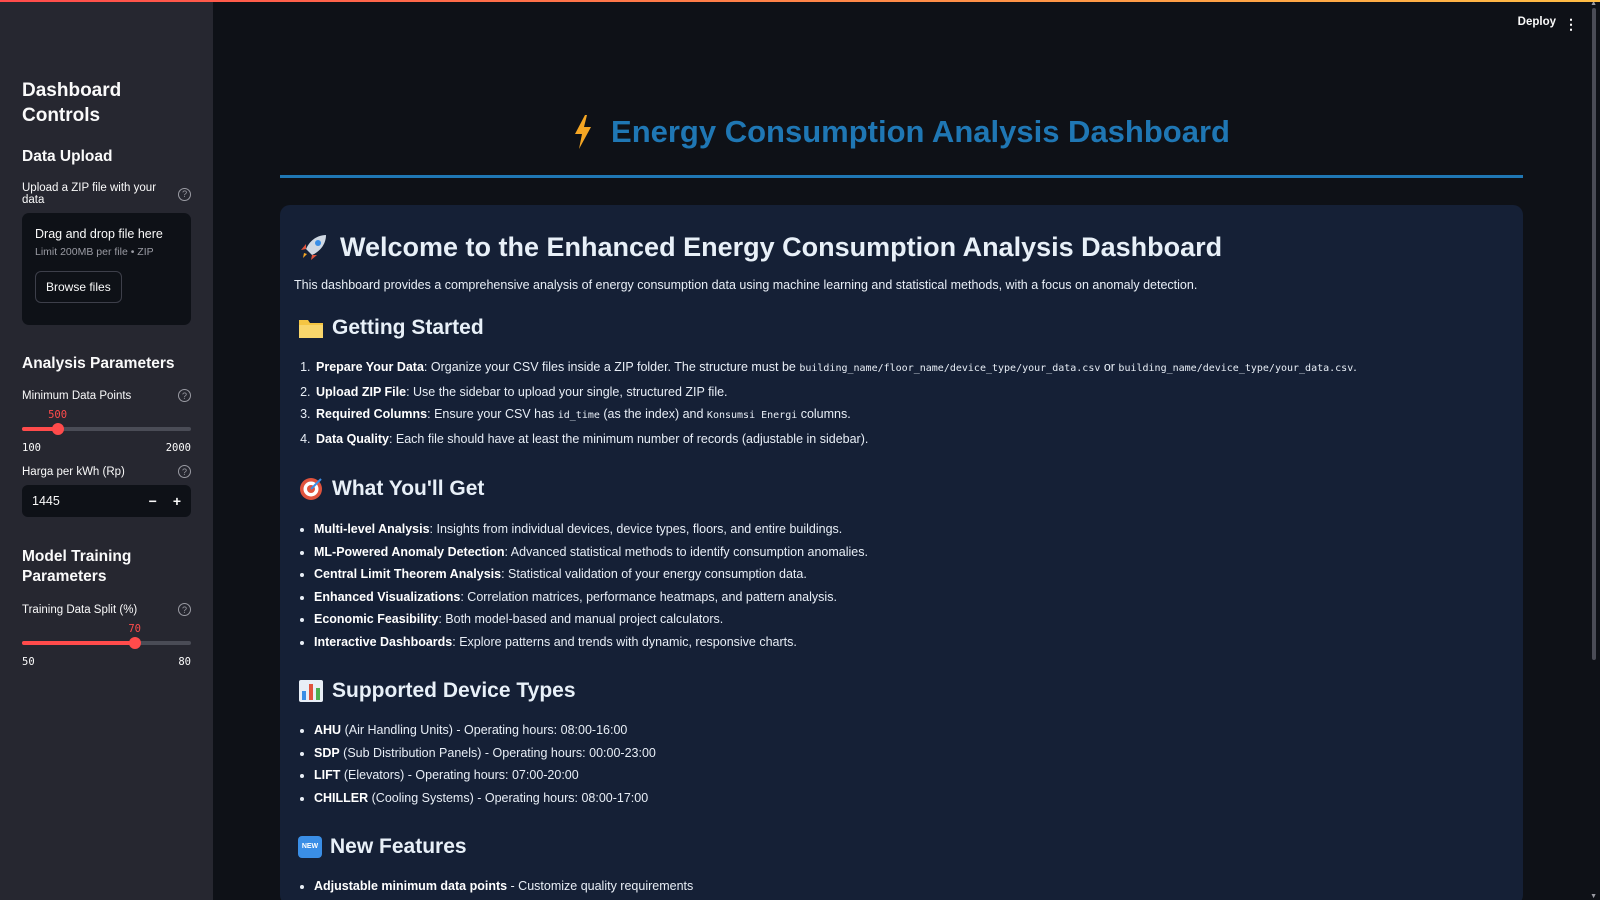 The image size is (1600, 900). What do you see at coordinates (28, 662) in the screenshot?
I see `slider-min: 50` at bounding box center [28, 662].